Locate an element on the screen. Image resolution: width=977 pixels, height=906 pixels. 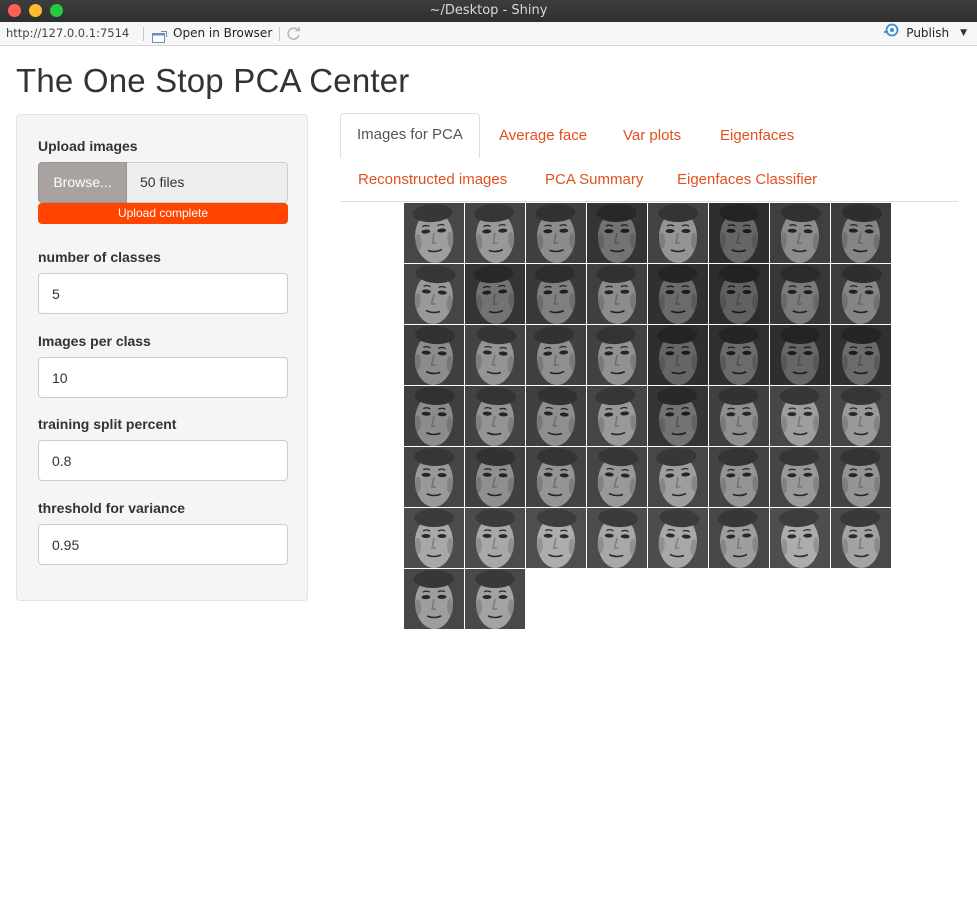
tab-reconstructed-images: Reconstructed images is located at coordinates (432, 180).